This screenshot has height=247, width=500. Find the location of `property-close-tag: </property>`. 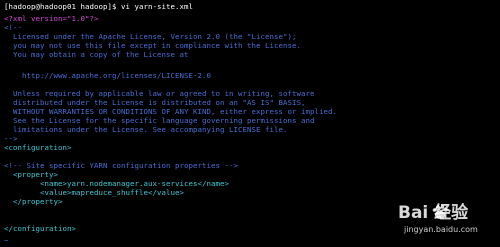

property-close-tag: </property> is located at coordinates (33, 201).